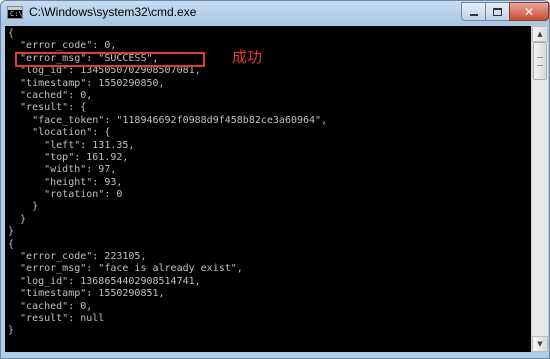 Image resolution: width=550 pixels, height=359 pixels. I want to click on scroll-down-button: ▼, so click(540, 344).